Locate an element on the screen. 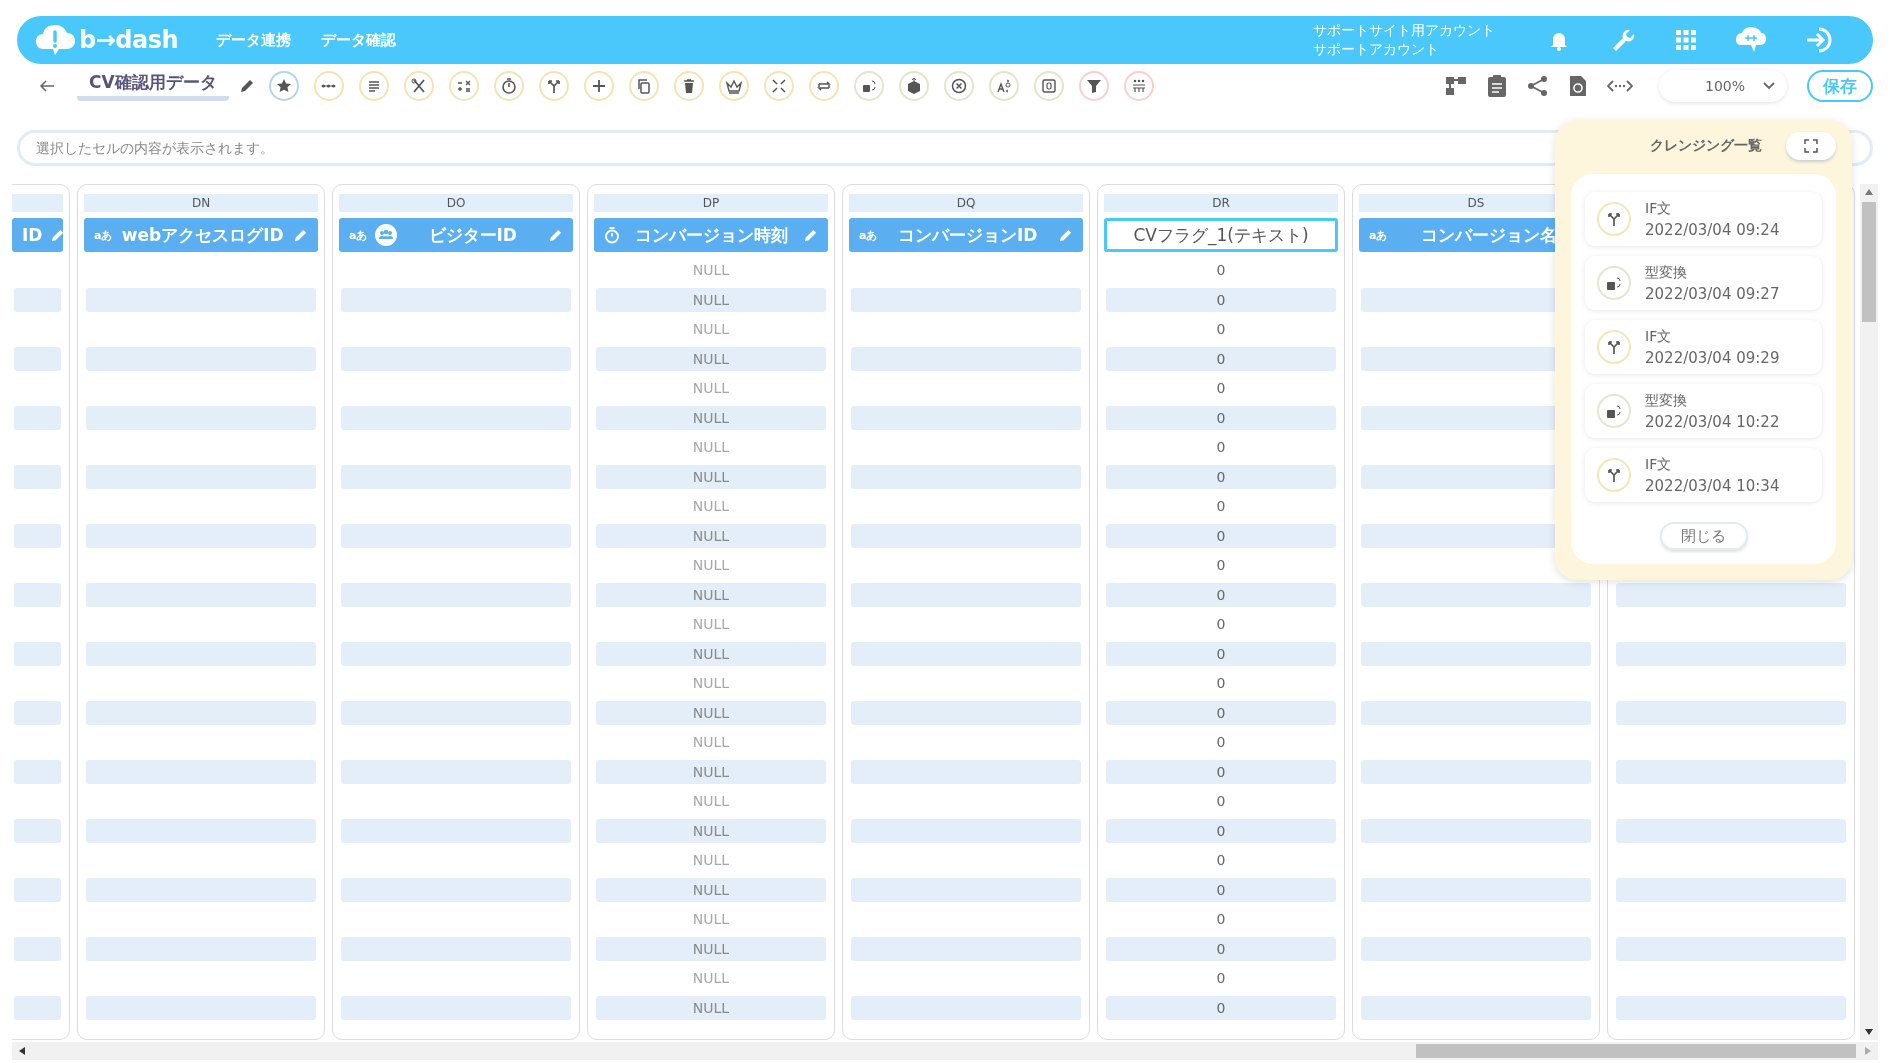 The width and height of the screenshot is (1890, 1063). column-header: aあ コンバージョンID is located at coordinates (966, 235).